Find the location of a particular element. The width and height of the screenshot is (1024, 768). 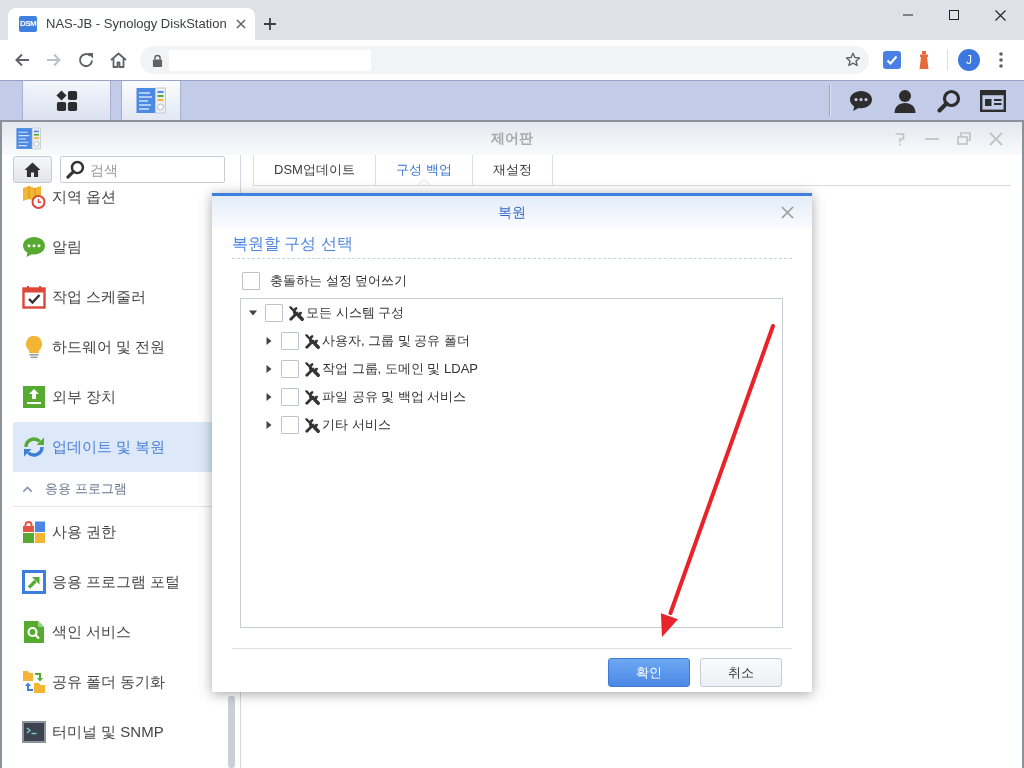

upload-icon is located at coordinates (34, 397).